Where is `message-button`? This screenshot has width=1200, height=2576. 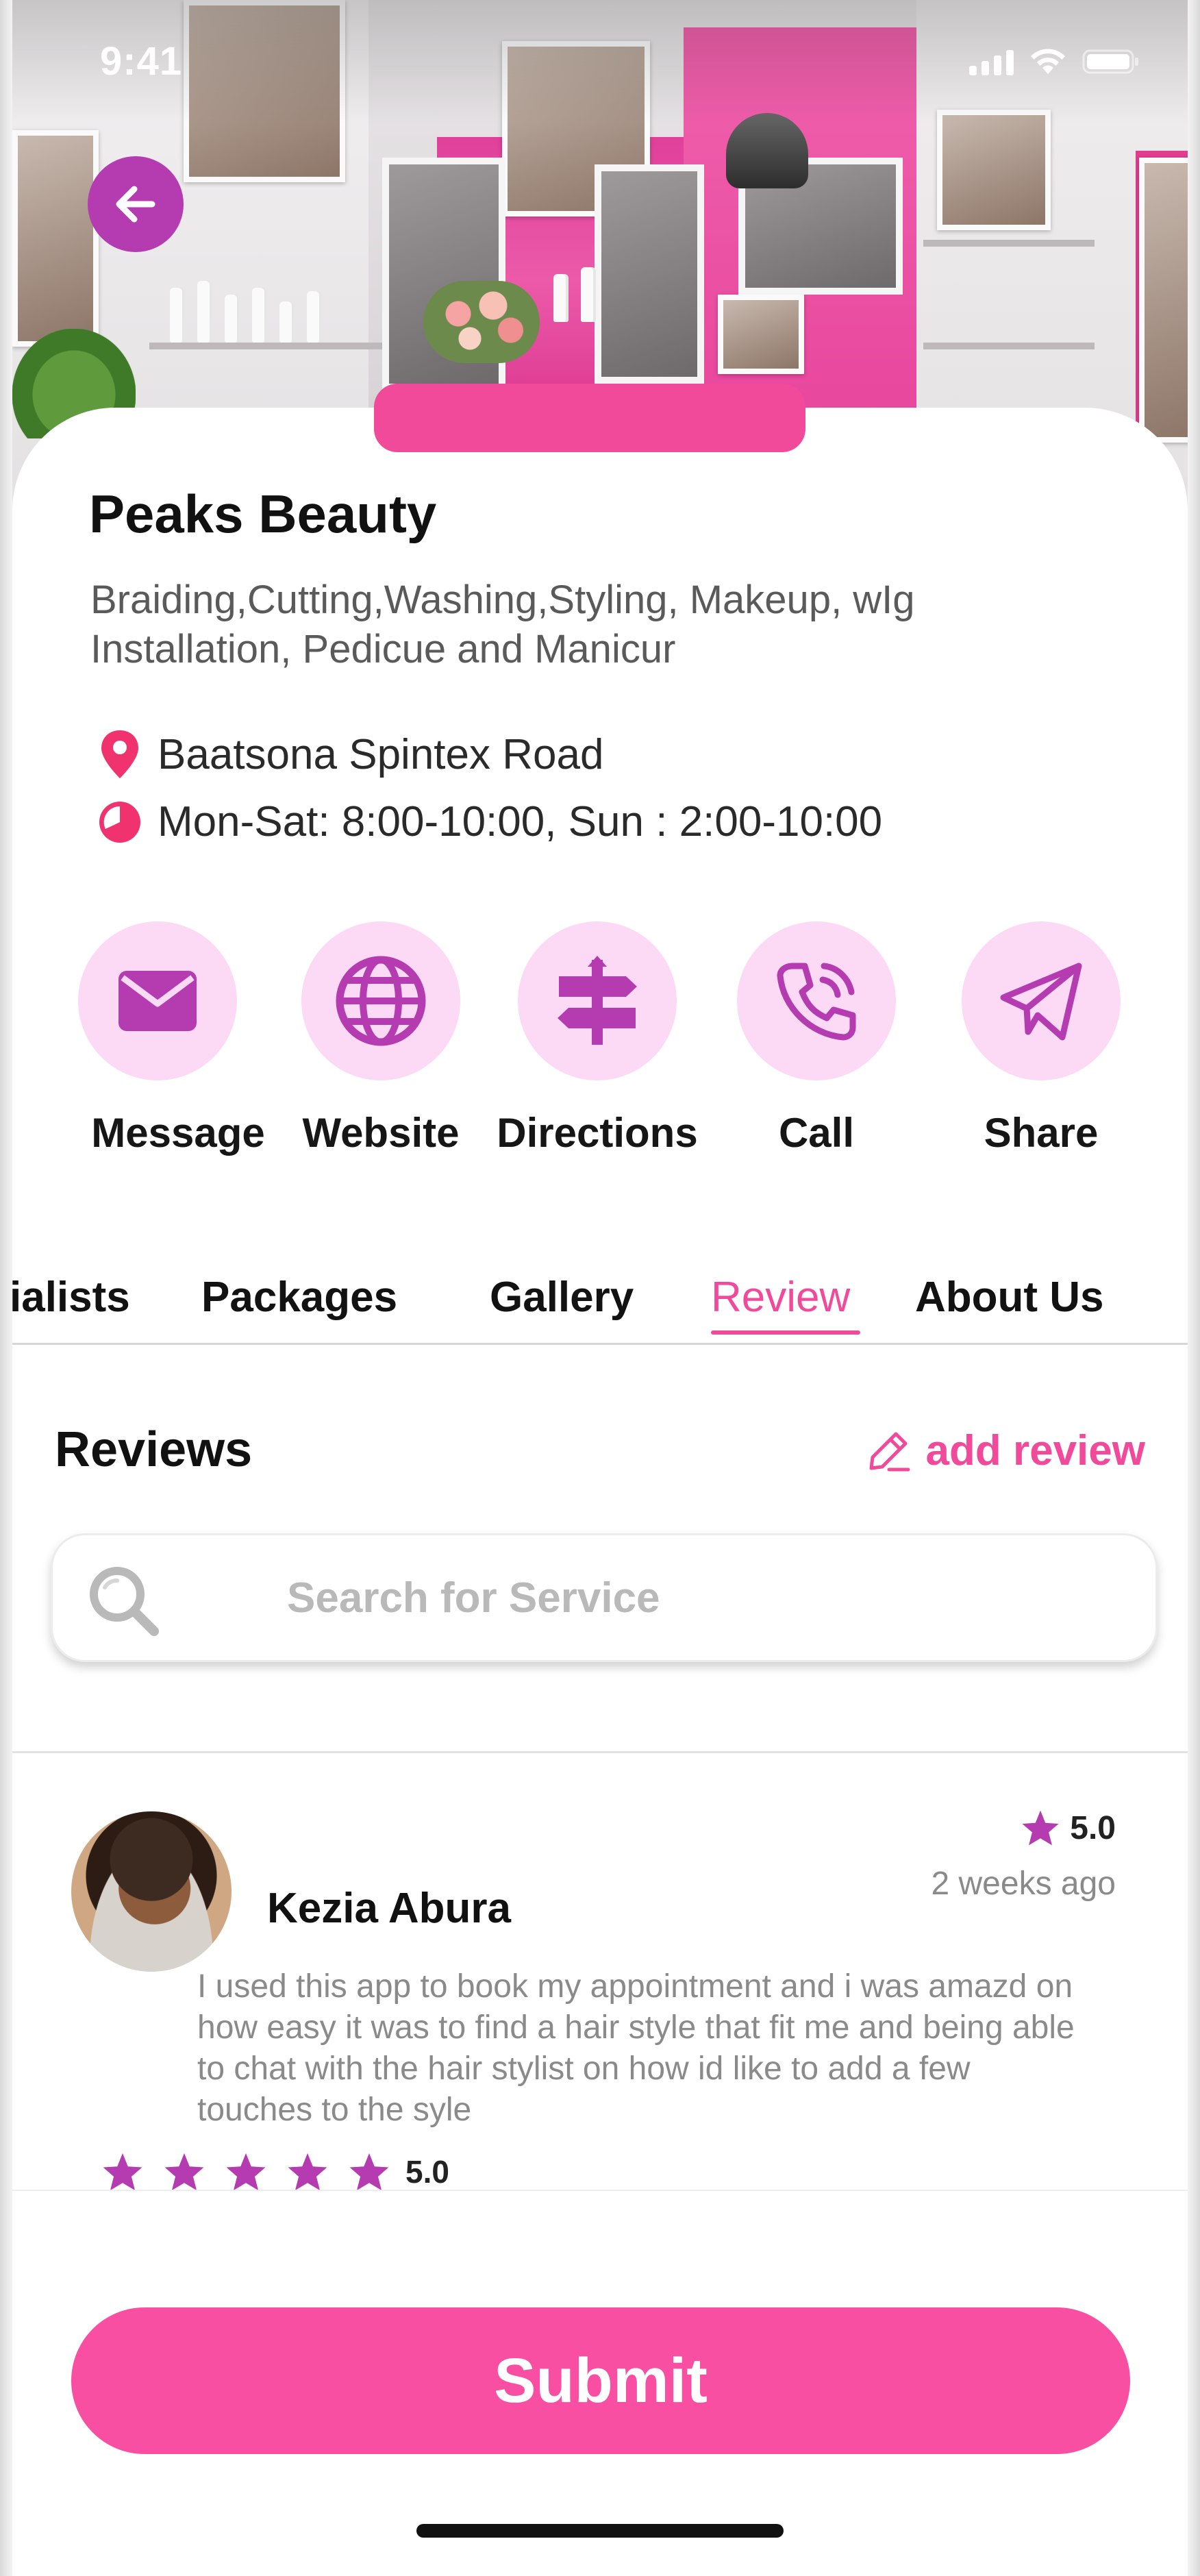
message-button is located at coordinates (157, 1000).